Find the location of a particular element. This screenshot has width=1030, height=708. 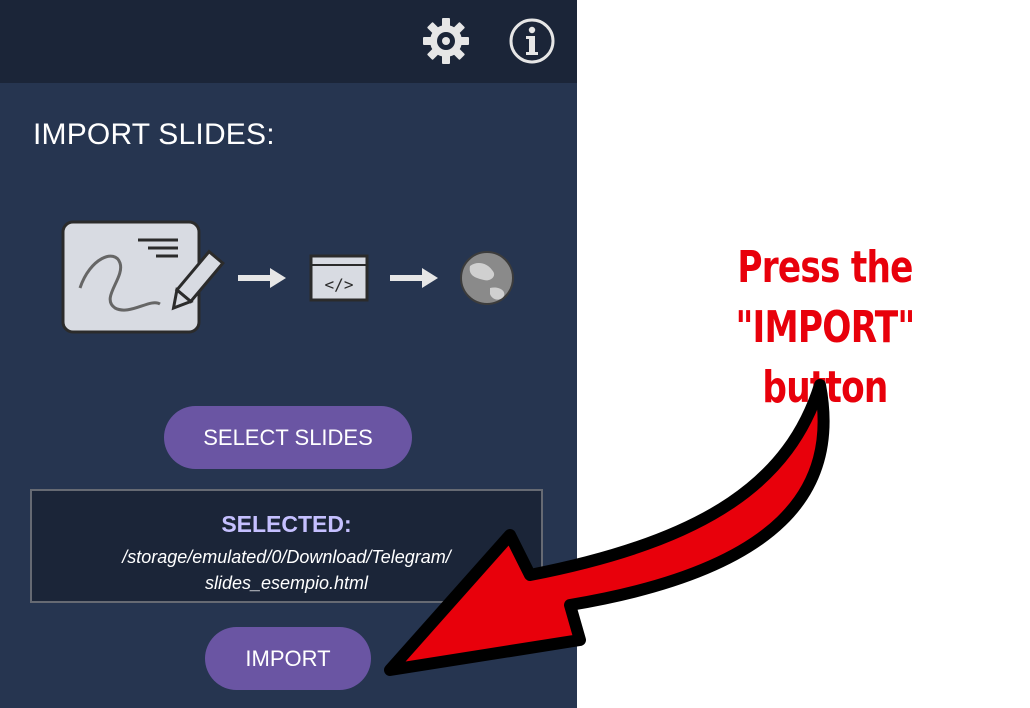

globe-icon is located at coordinates (487, 278).